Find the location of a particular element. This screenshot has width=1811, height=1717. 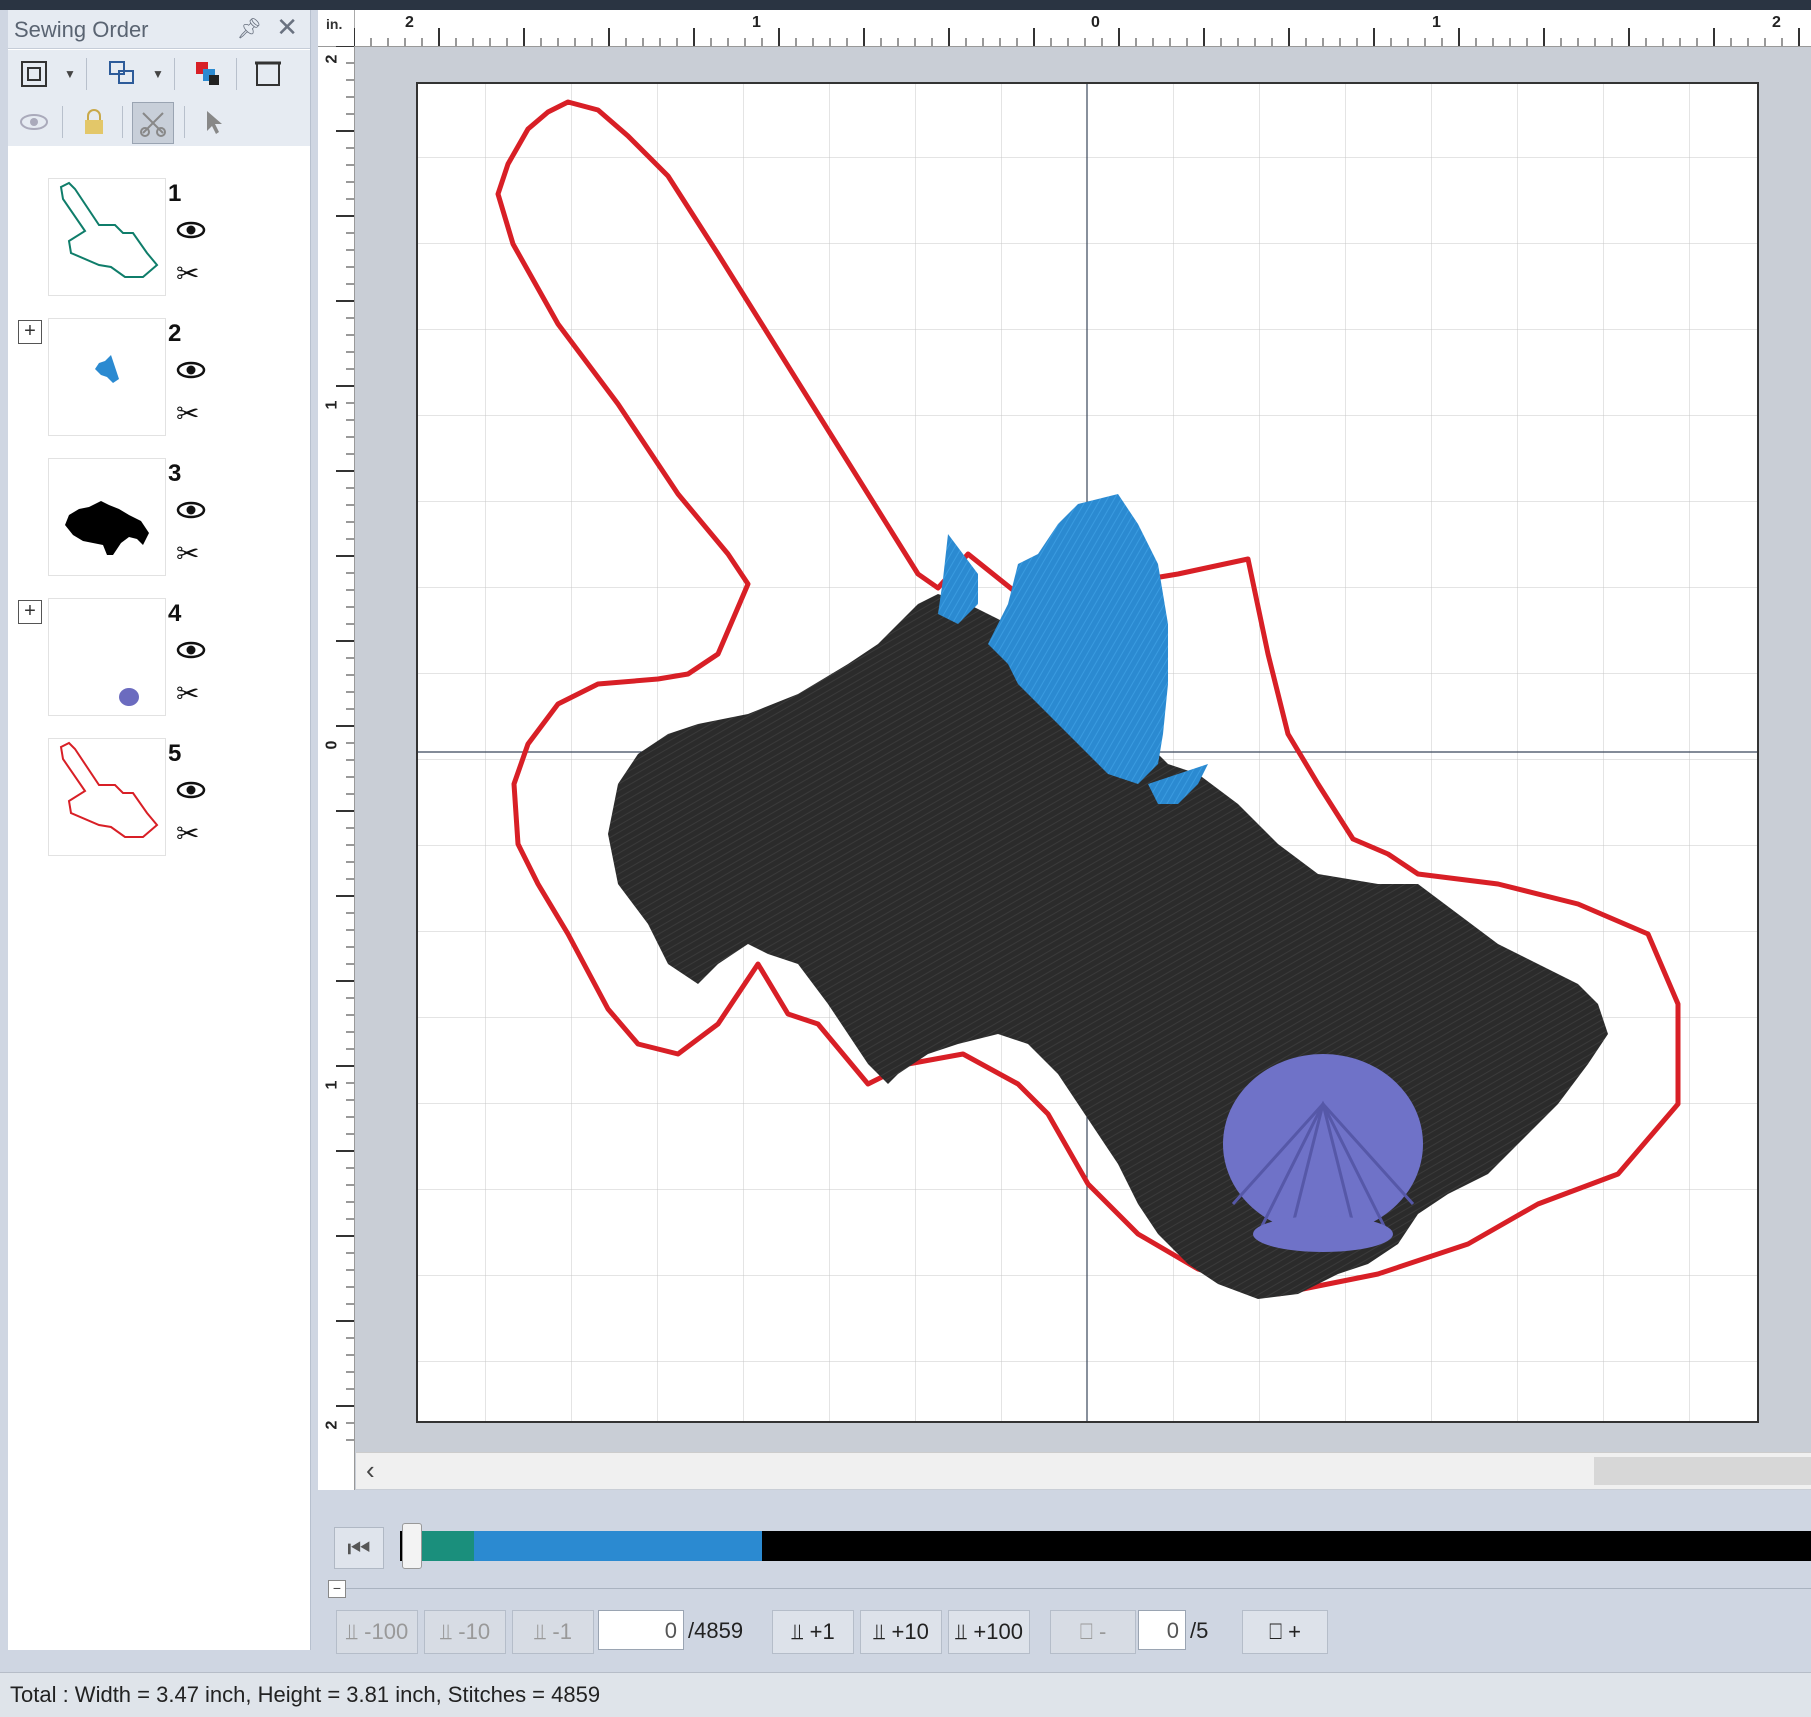

forward-100-button: ⫫ +100 is located at coordinates (989, 1632).